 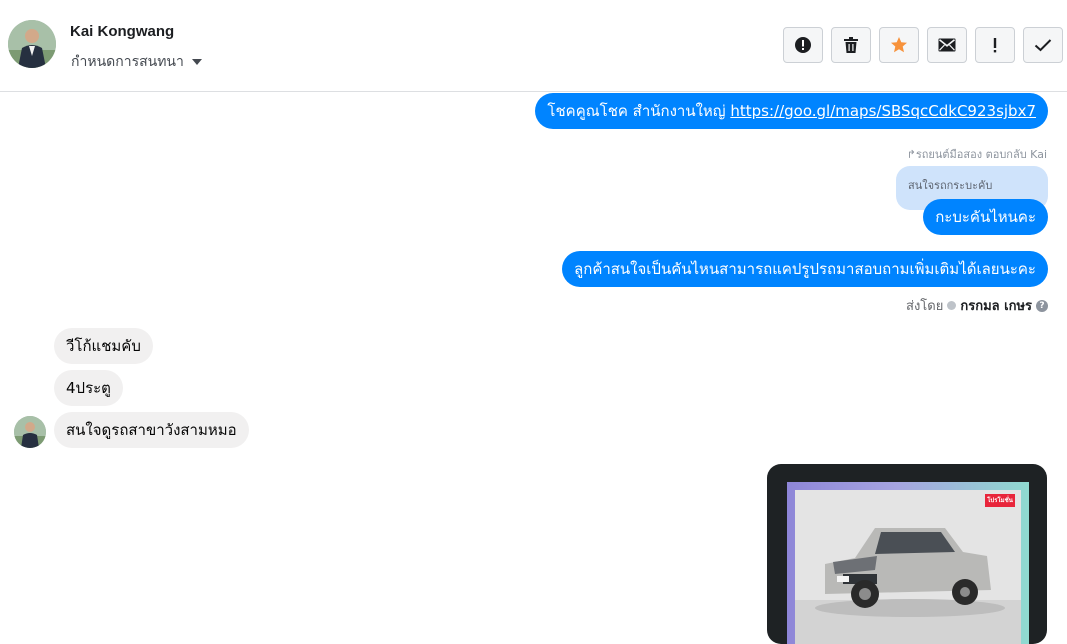 I want to click on sent-by-label: ส่งโดย, so click(x=925, y=306).